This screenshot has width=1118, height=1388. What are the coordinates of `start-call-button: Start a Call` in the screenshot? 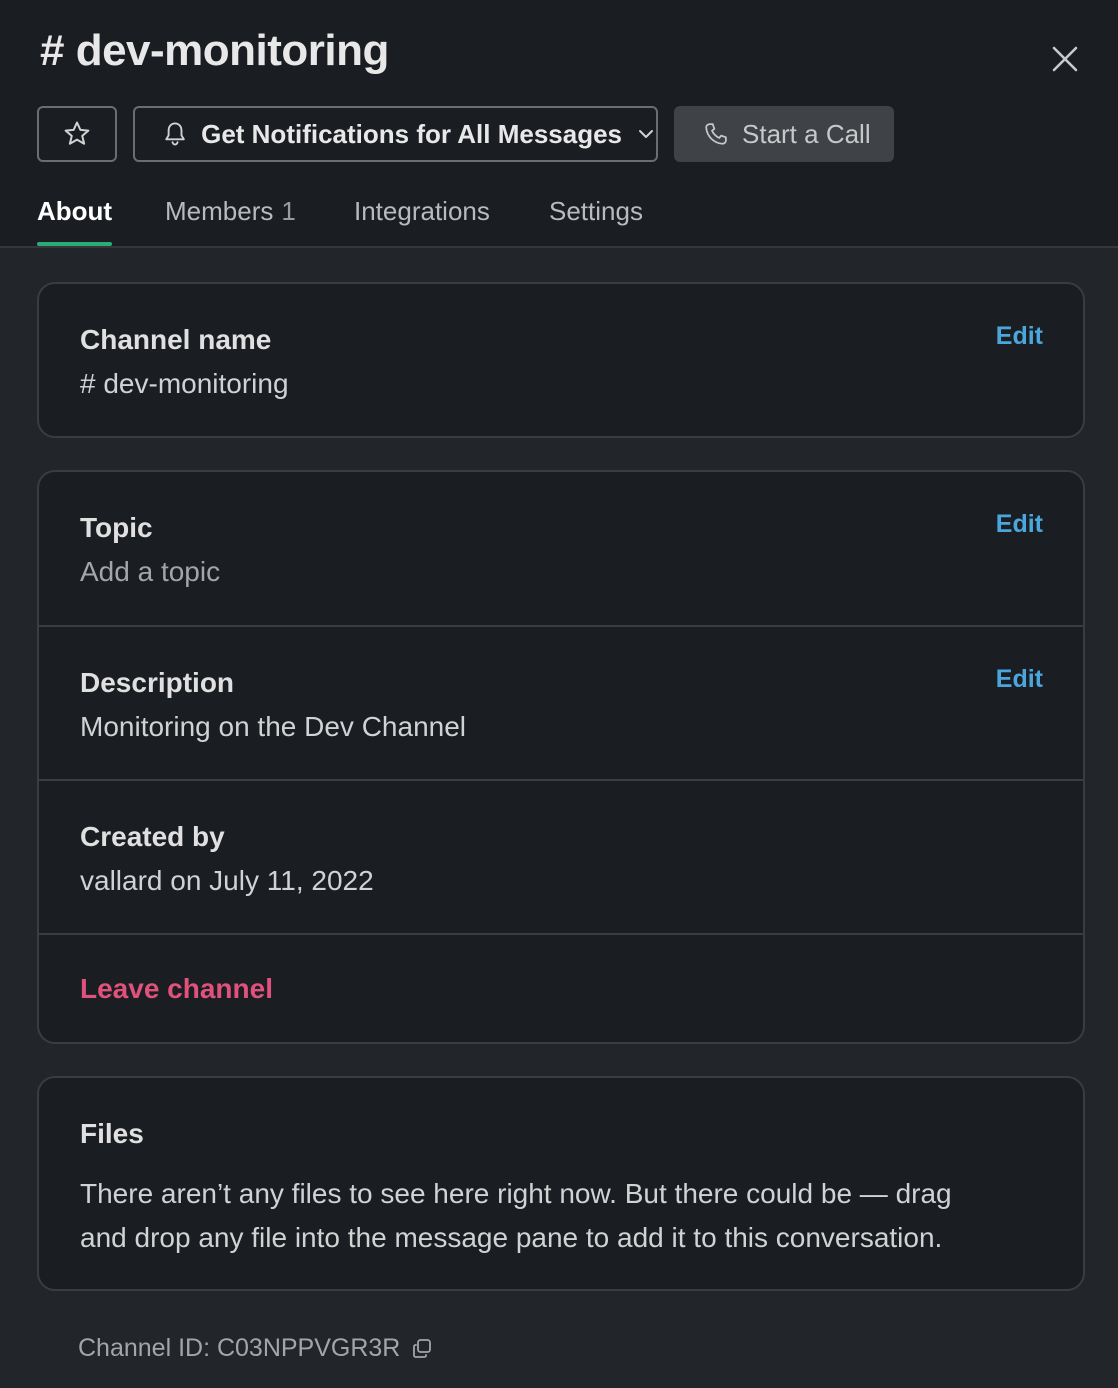 It's located at (784, 134).